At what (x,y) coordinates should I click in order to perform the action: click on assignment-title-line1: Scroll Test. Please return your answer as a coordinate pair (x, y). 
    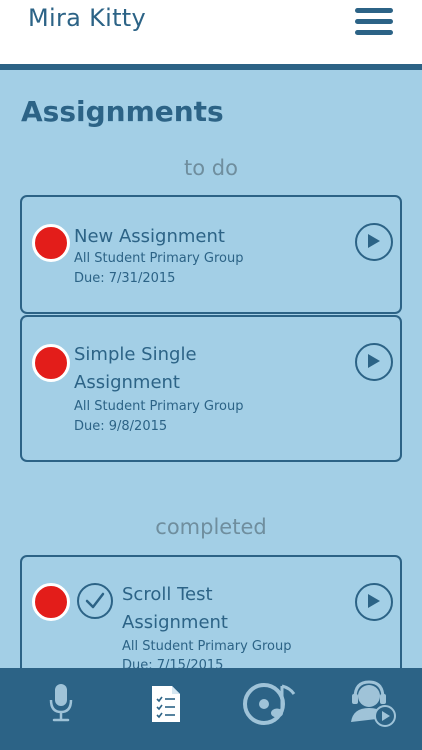
    Looking at the image, I should click on (167, 594).